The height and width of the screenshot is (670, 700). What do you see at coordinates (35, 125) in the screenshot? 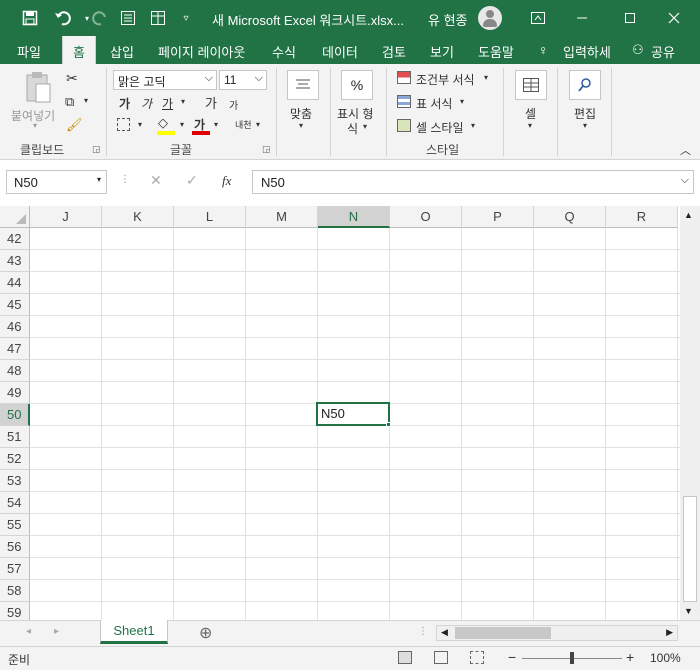
I see `paste-dropdown-icon: ▾` at bounding box center [35, 125].